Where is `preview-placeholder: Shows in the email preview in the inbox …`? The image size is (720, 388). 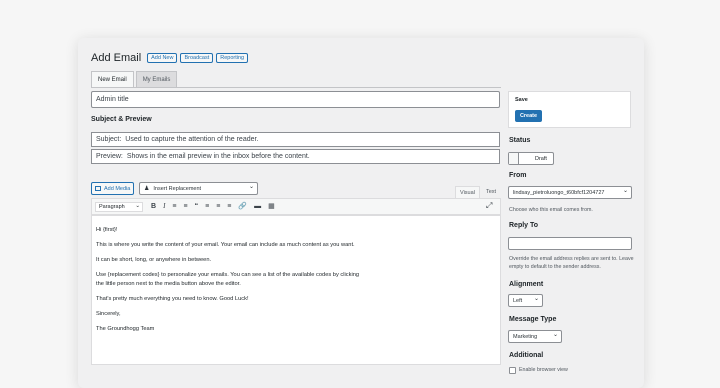
preview-placeholder: Shows in the email preview in the inbox … is located at coordinates (218, 156).